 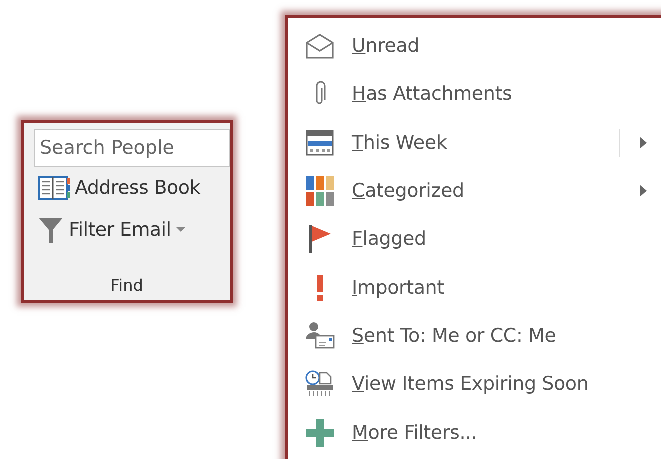 What do you see at coordinates (320, 143) in the screenshot?
I see `calendar-icon` at bounding box center [320, 143].